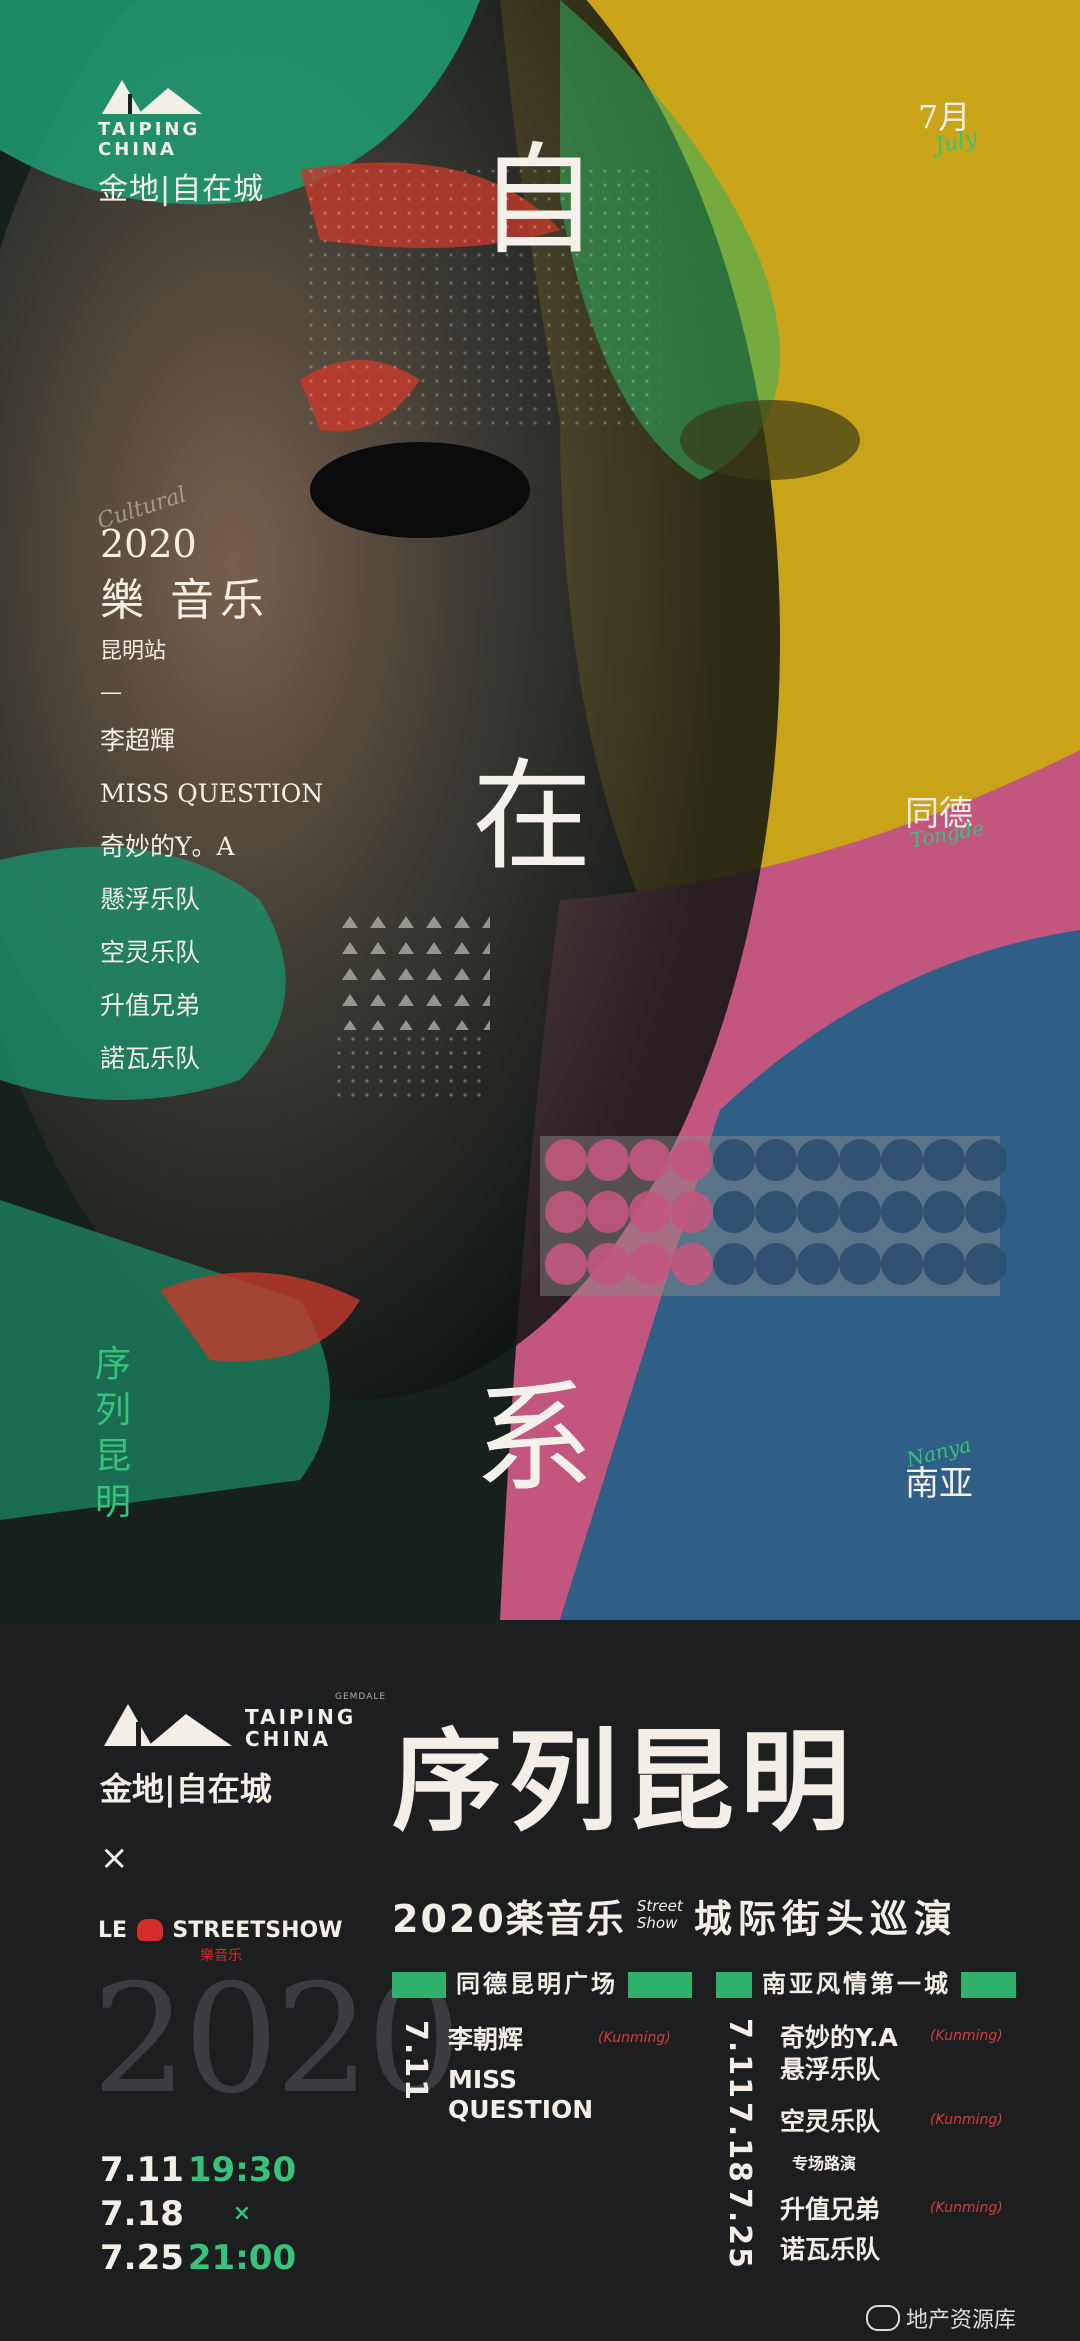  What do you see at coordinates (113, 1410) in the screenshot?
I see `series-char: 列` at bounding box center [113, 1410].